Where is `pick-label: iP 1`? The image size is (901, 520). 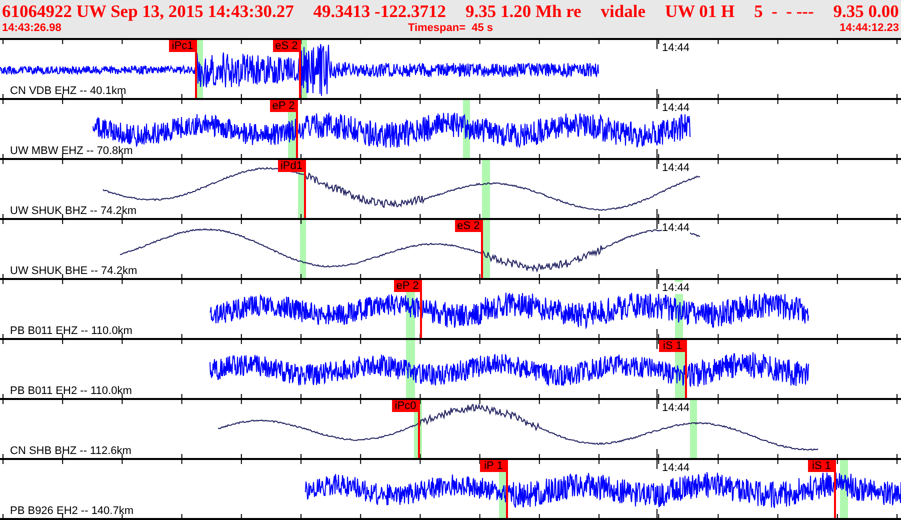
pick-label: iP 1 is located at coordinates (493, 466).